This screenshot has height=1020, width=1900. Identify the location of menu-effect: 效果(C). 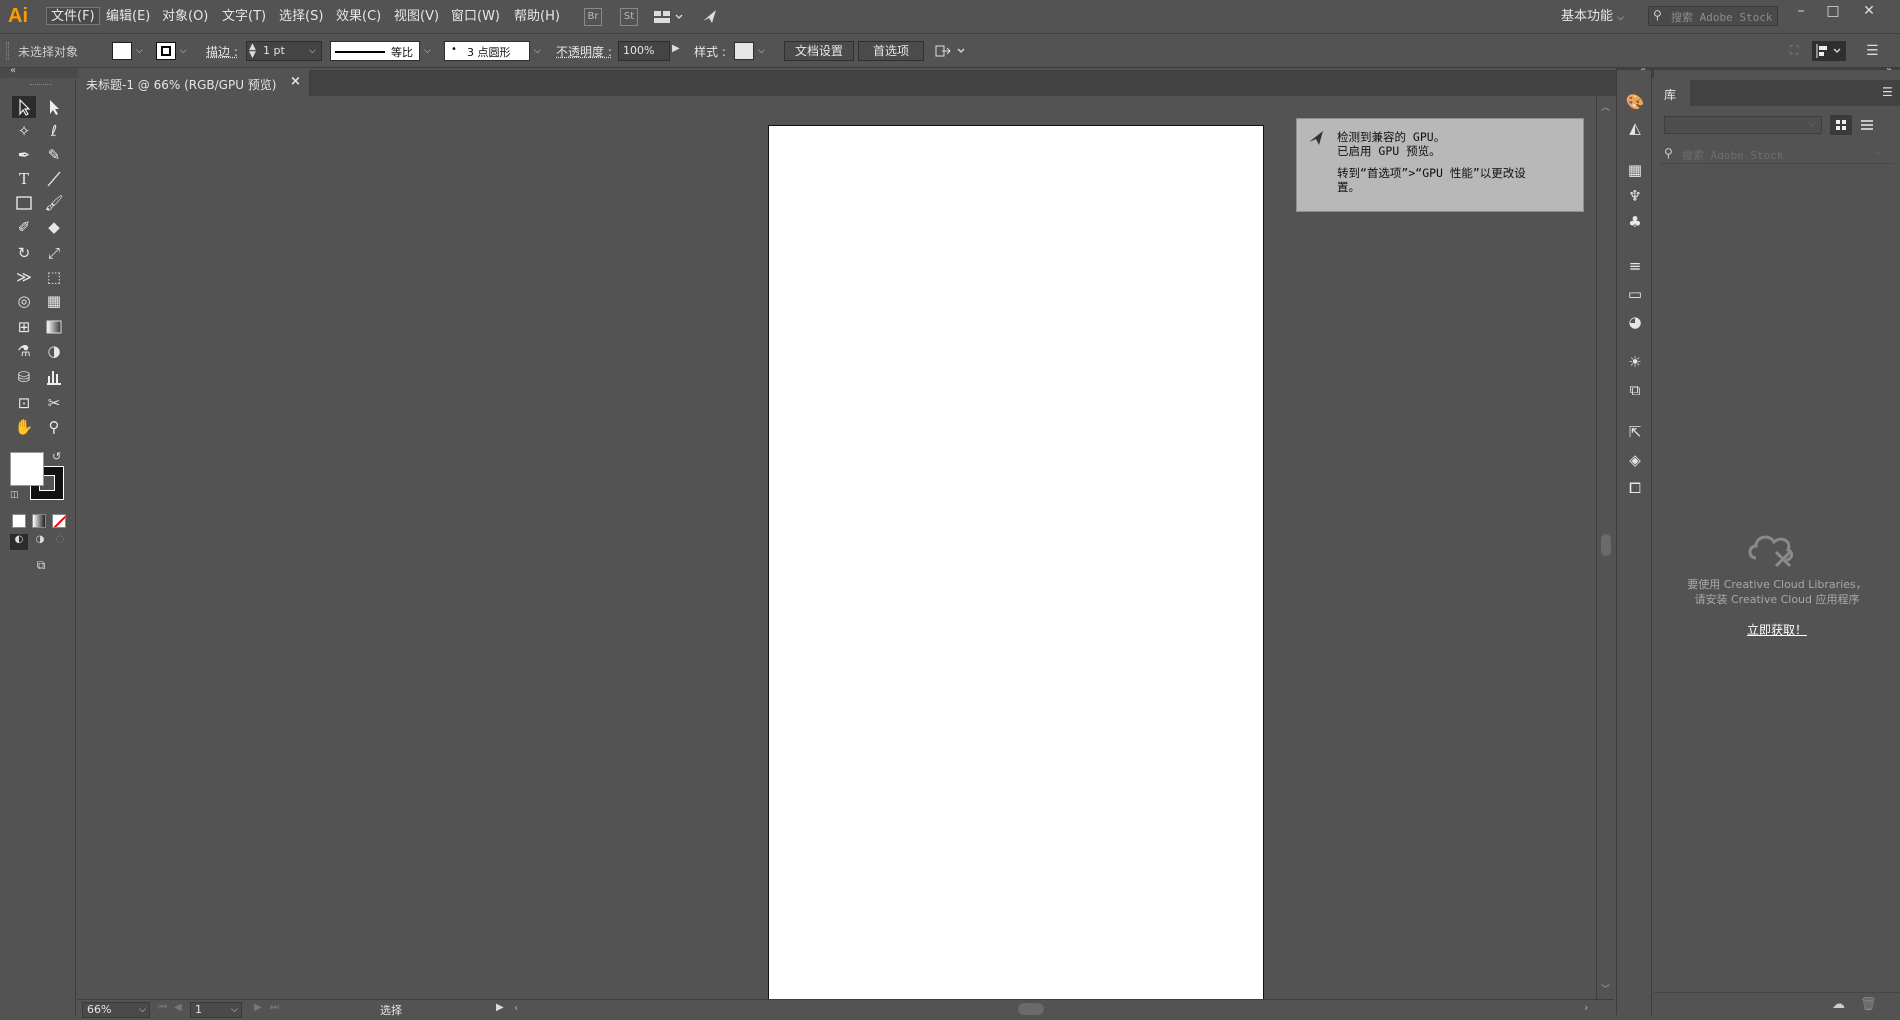
(358, 17).